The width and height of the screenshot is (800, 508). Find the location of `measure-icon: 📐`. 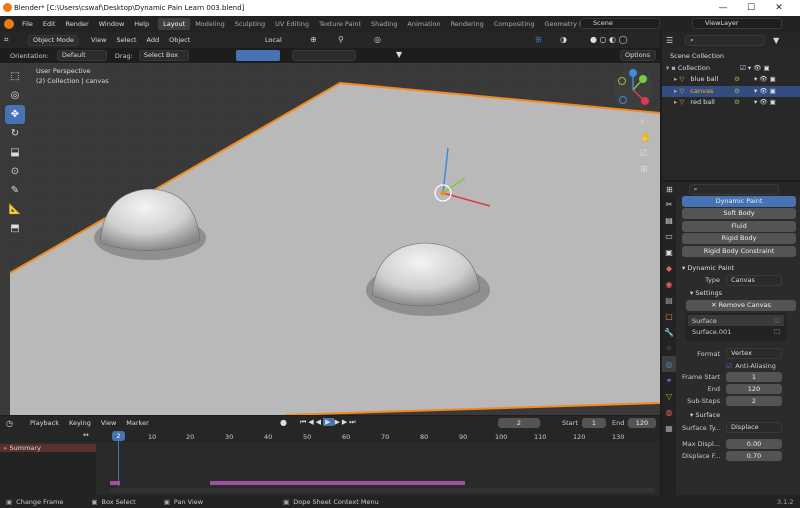

measure-icon: 📐 is located at coordinates (15, 209).